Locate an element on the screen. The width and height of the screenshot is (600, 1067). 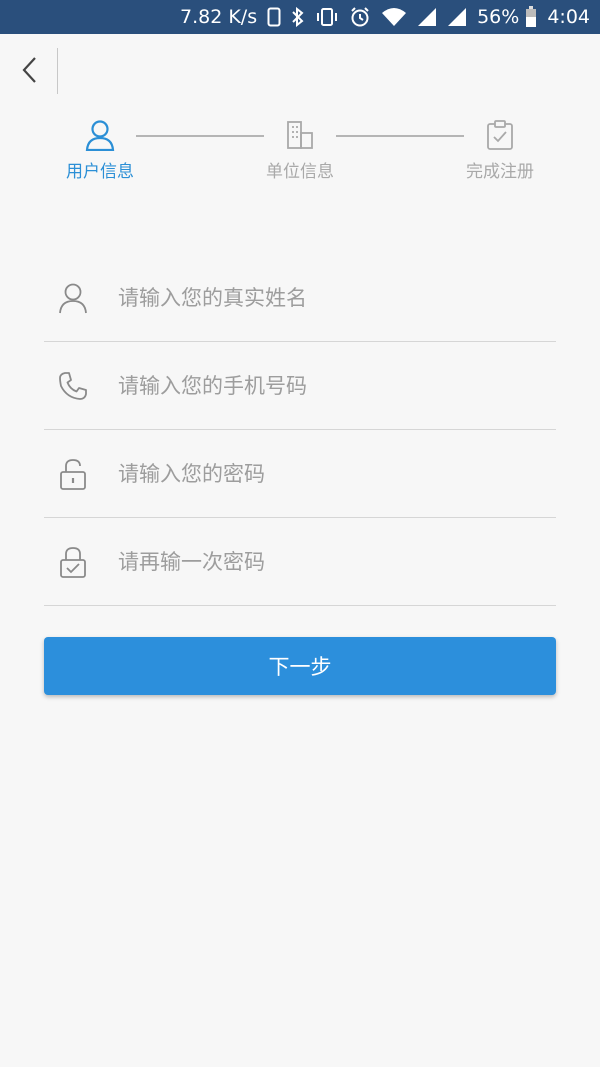
battery-percent: 56% is located at coordinates (498, 17).